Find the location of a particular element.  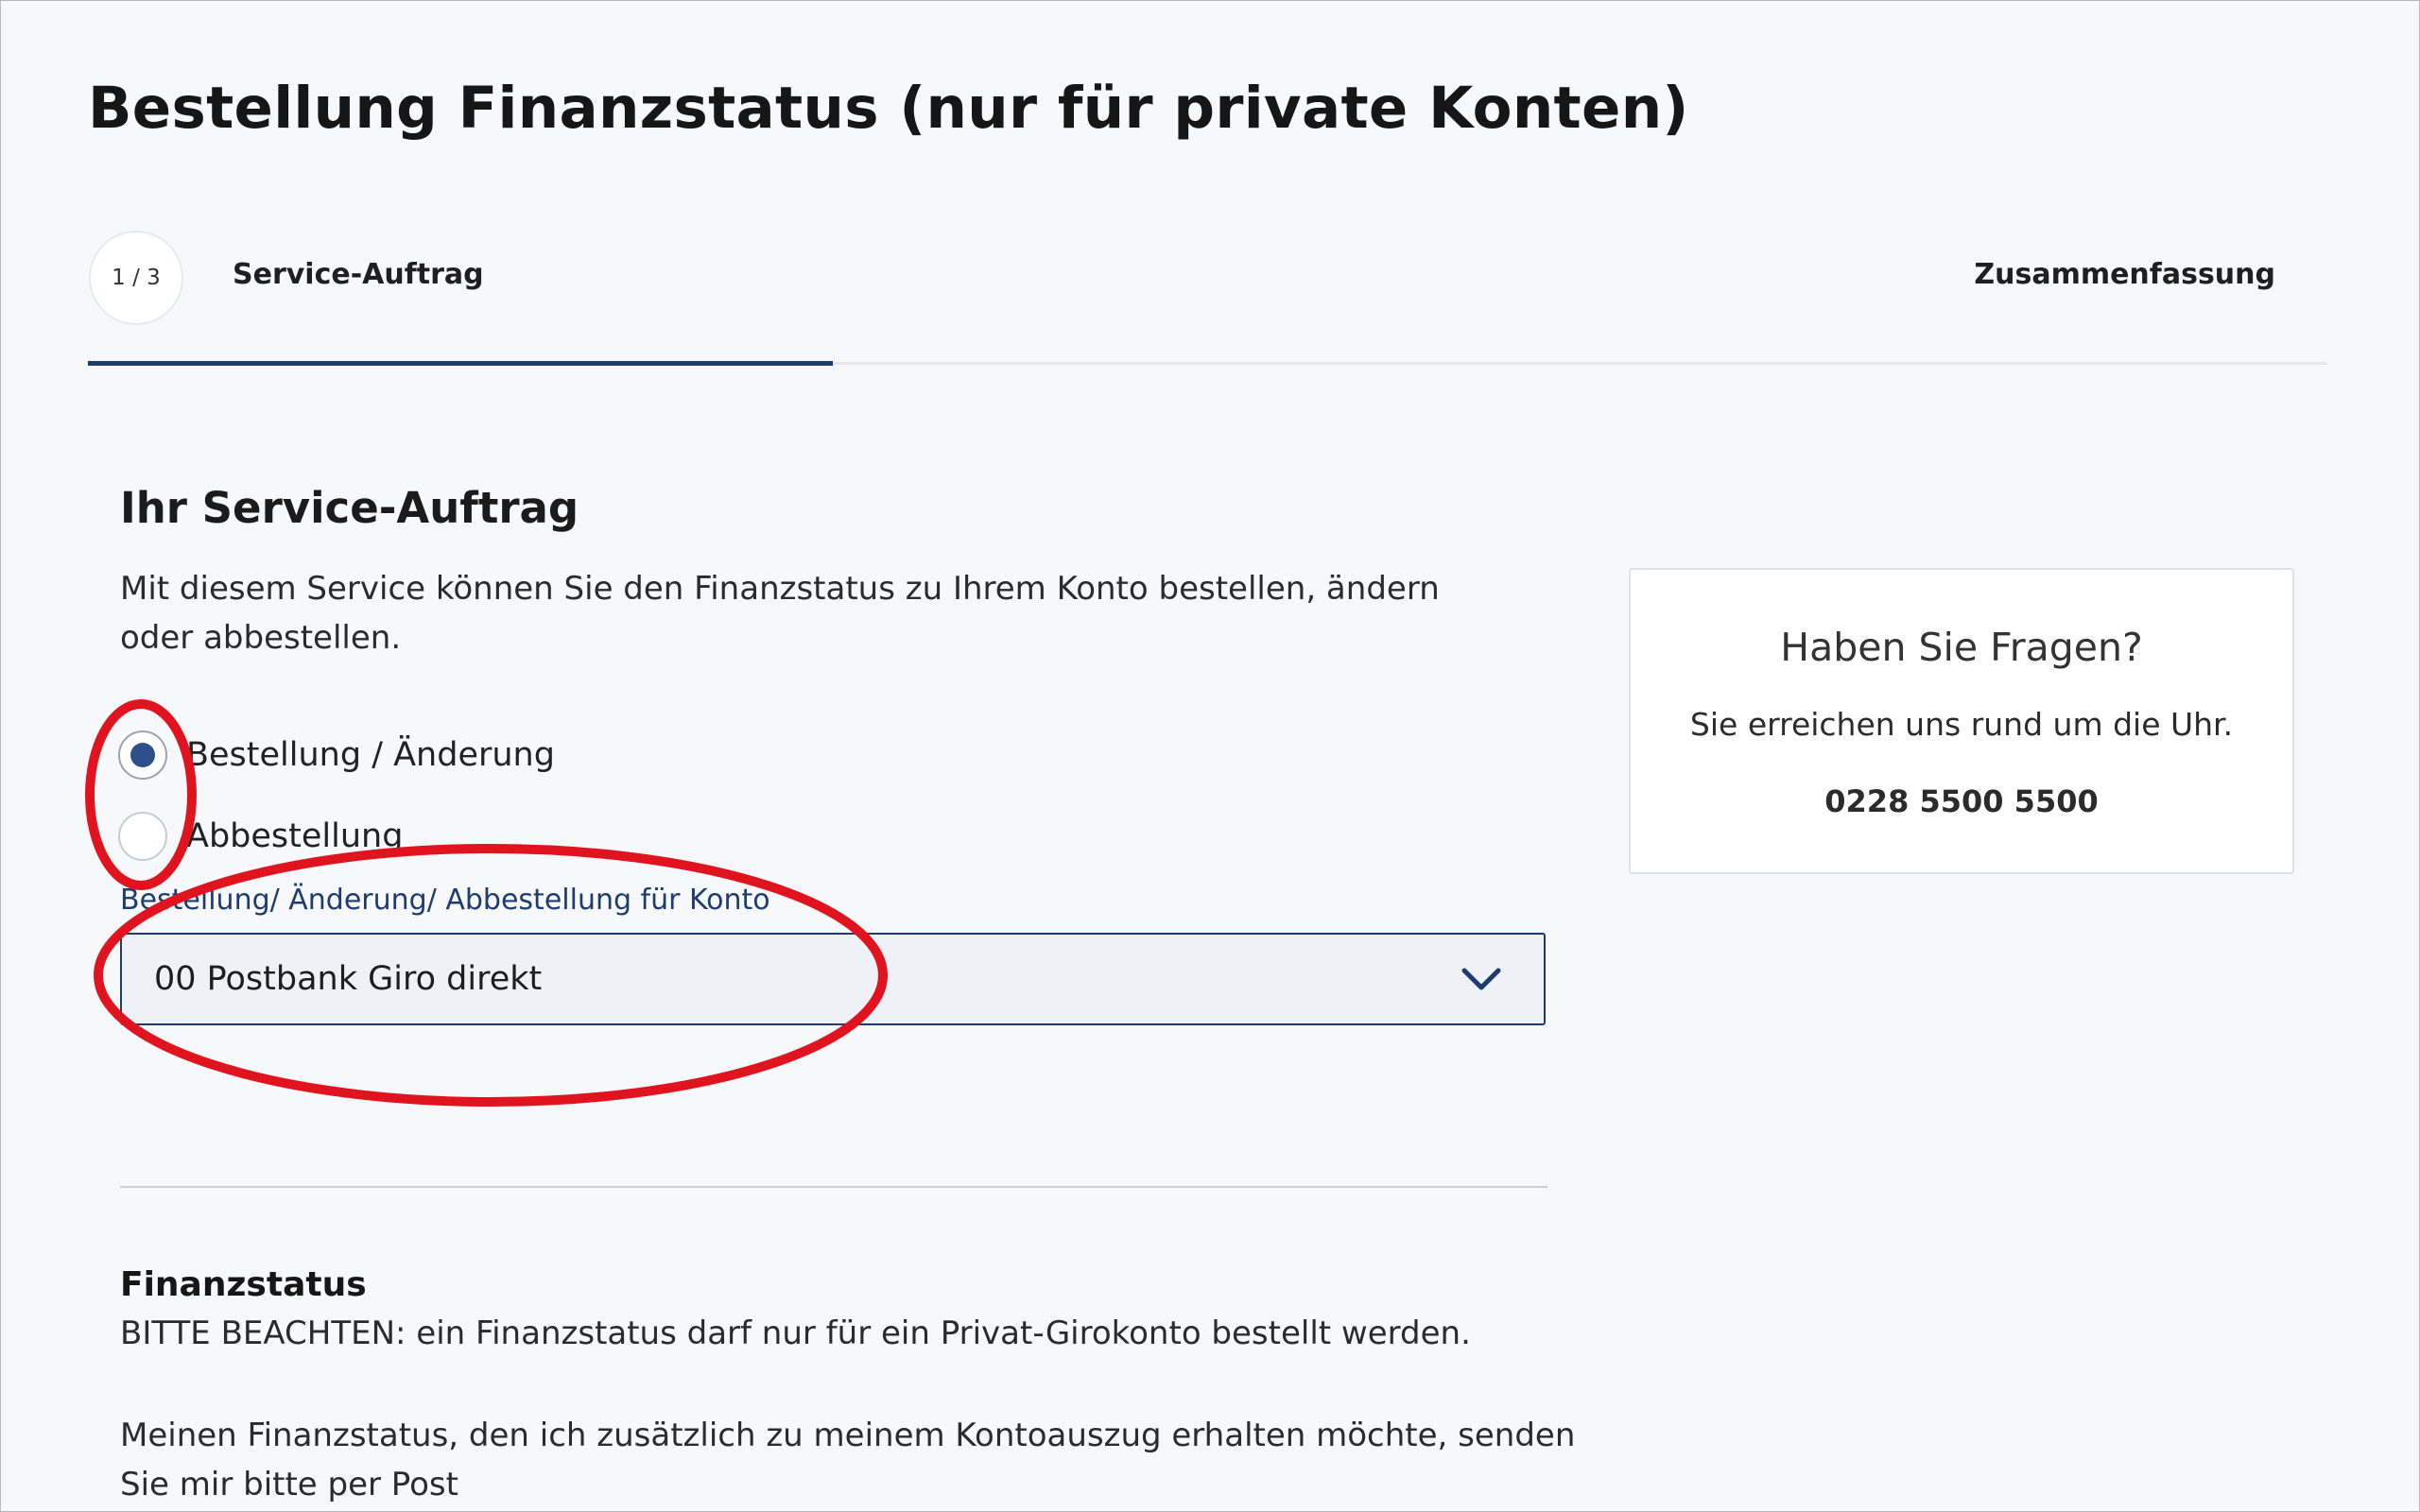

section-heading: Ihr Service-Auftrag is located at coordinates (350, 508).